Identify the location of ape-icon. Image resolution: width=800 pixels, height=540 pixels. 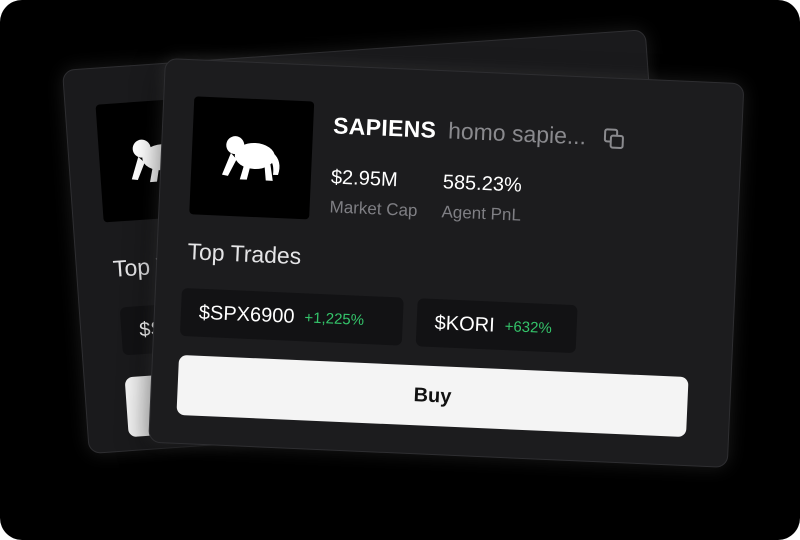
(250, 158).